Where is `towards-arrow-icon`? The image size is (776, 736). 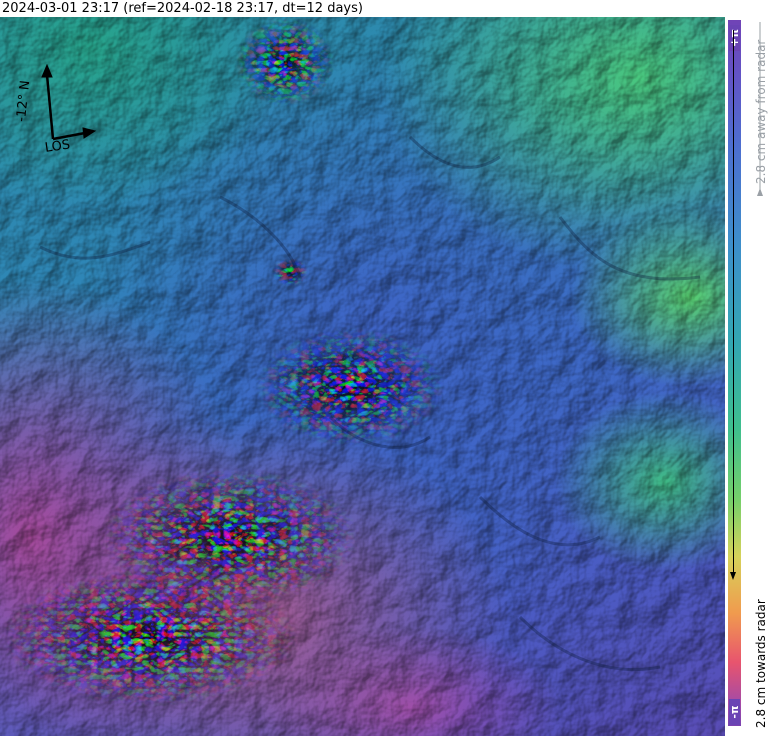
towards-arrow-icon is located at coordinates (754, 296).